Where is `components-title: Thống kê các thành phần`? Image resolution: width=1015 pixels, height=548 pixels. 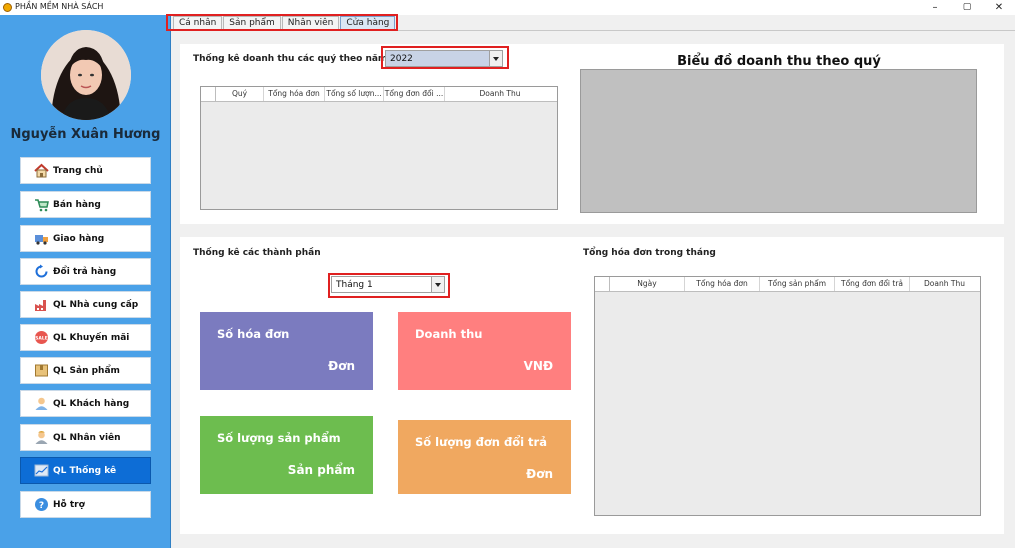
components-title: Thống kê các thành phần is located at coordinates (257, 253).